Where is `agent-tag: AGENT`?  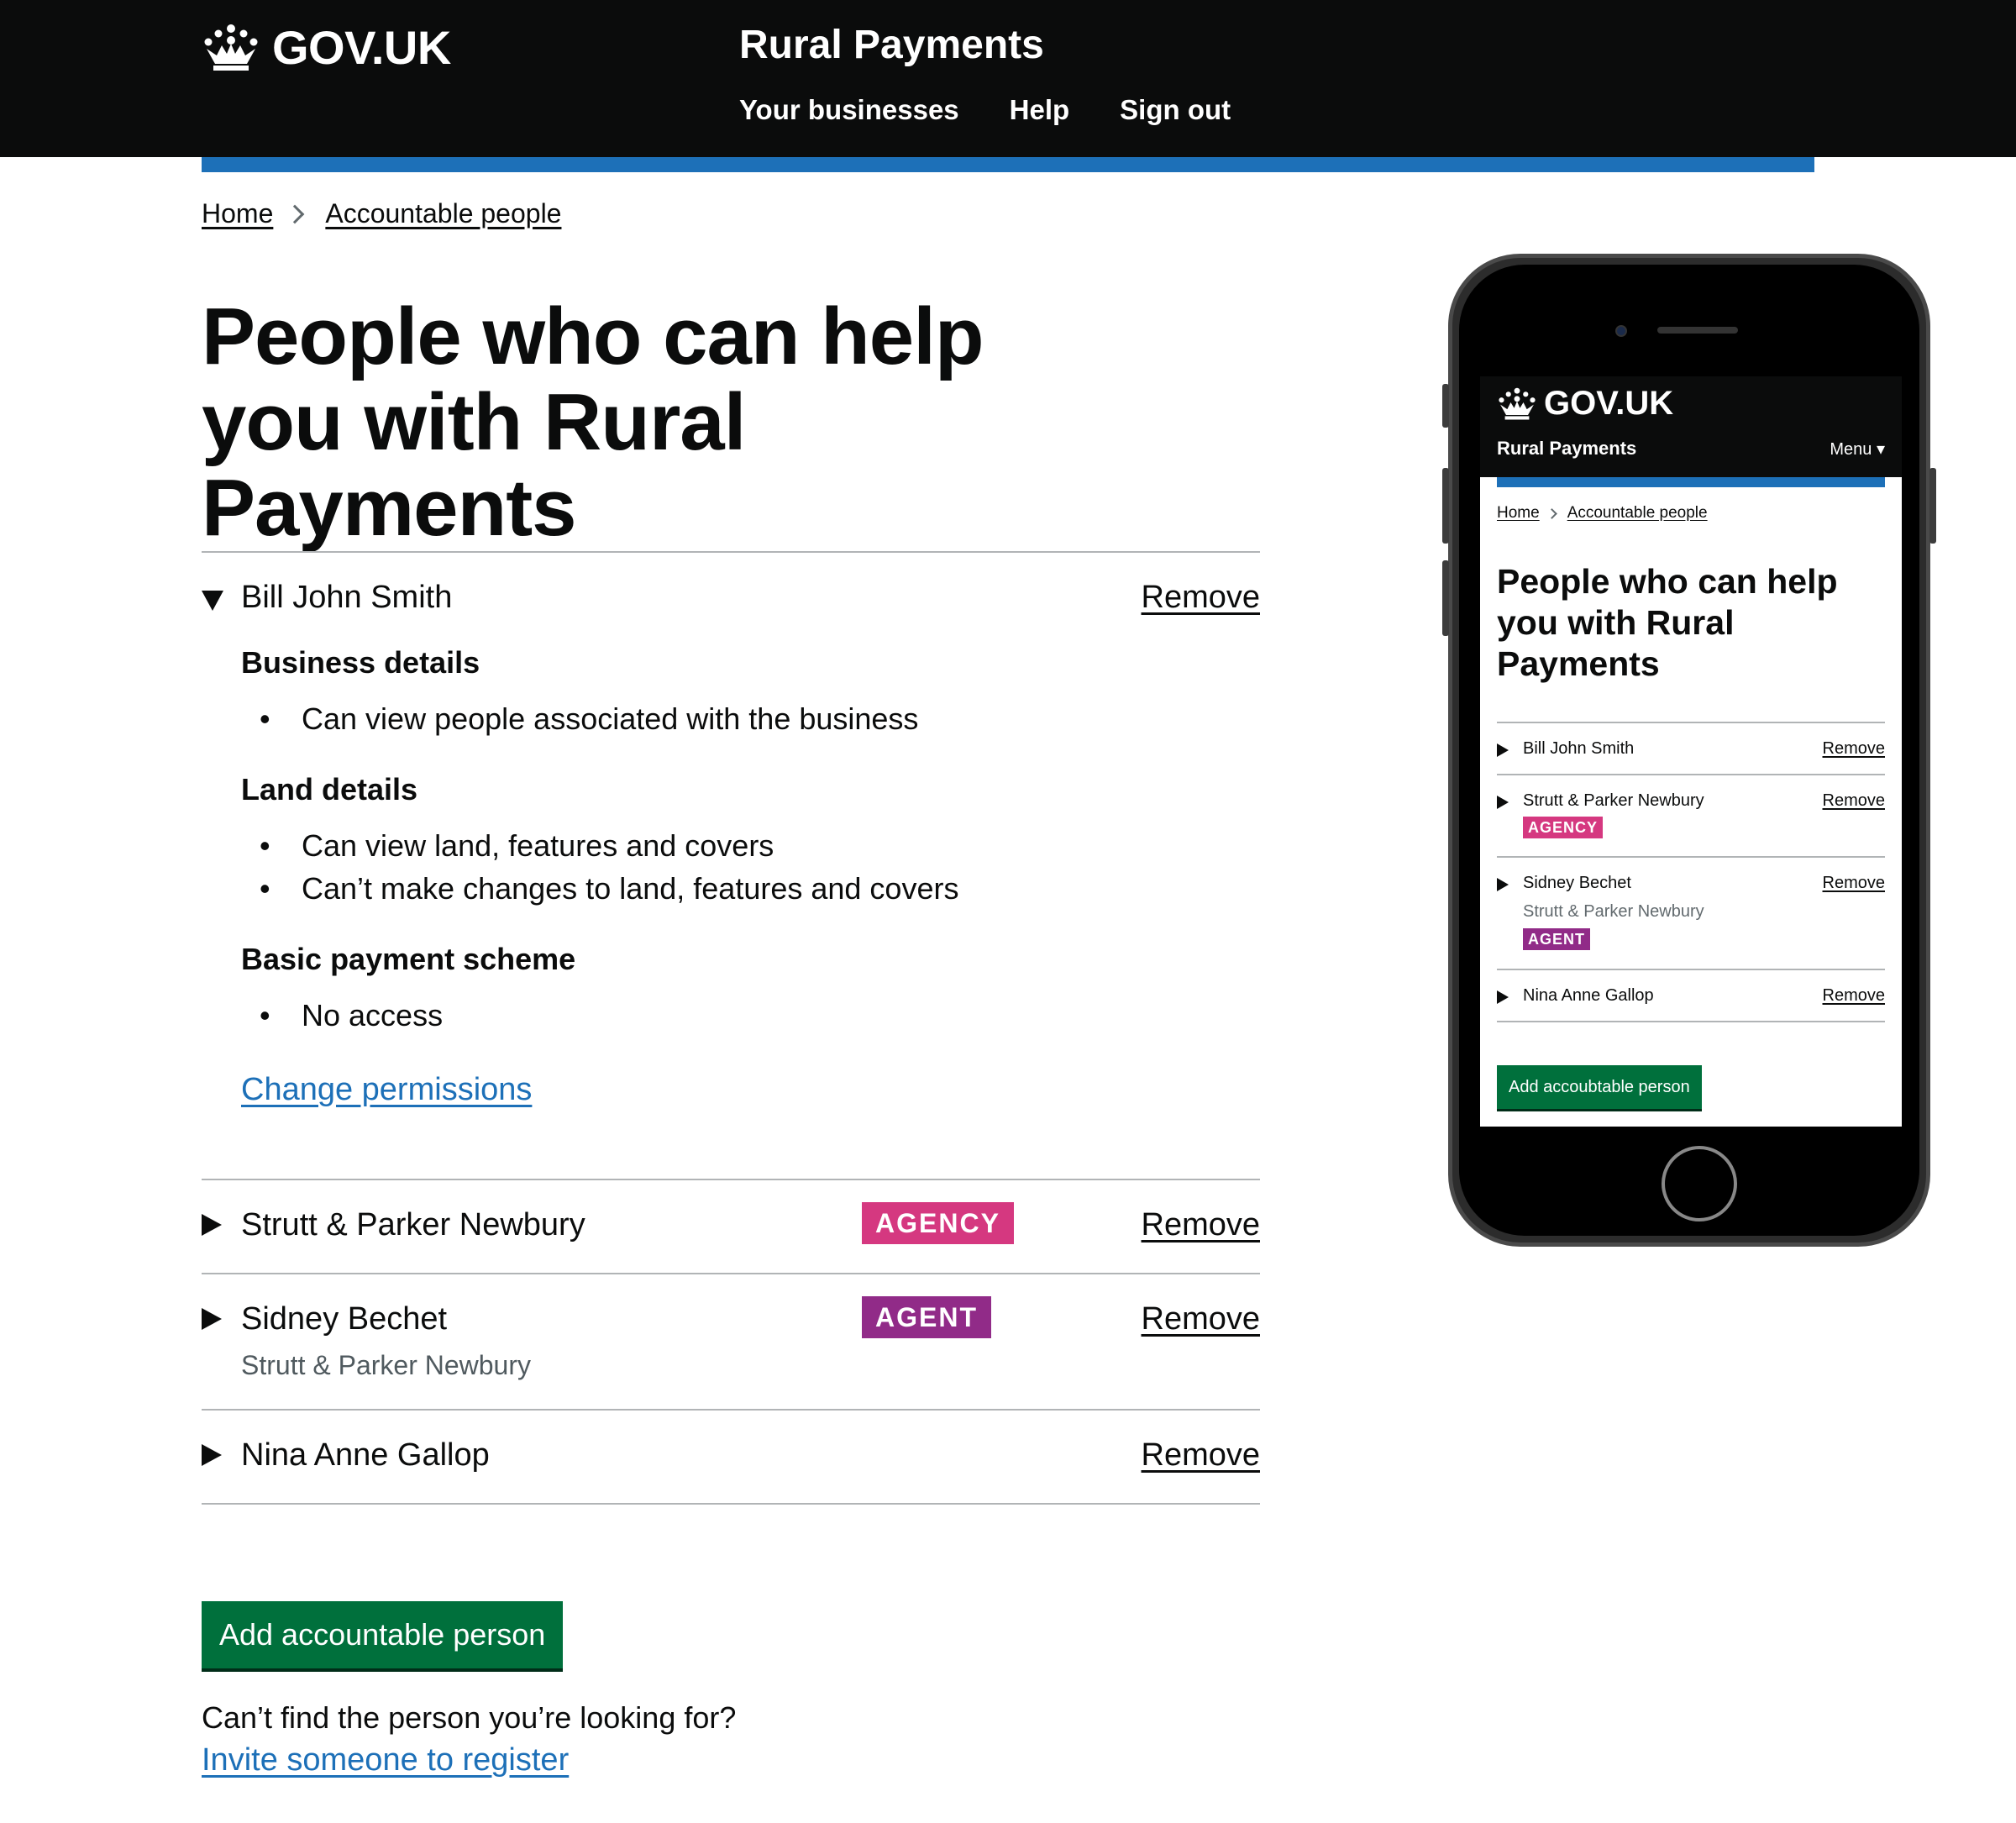
agent-tag: AGENT is located at coordinates (926, 1317).